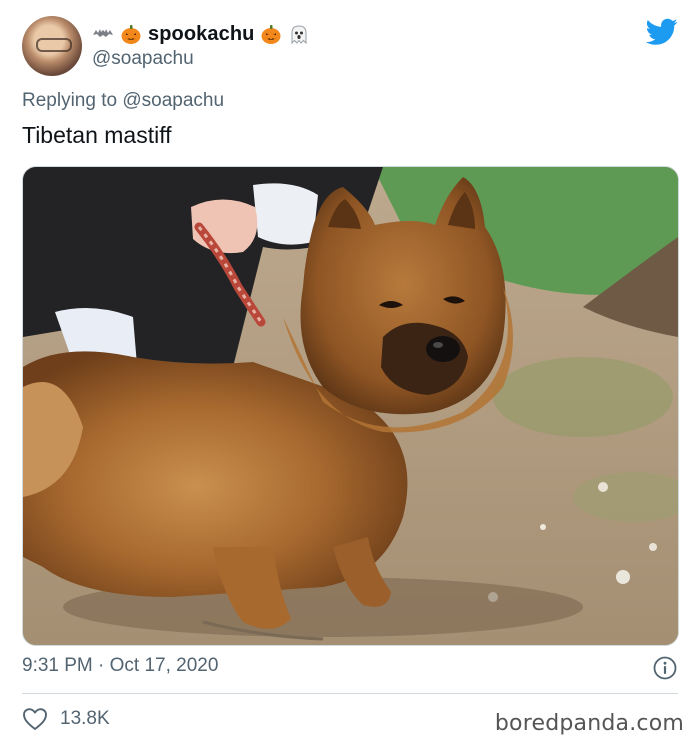 This screenshot has width=700, height=747. I want to click on divider, so click(350, 693).